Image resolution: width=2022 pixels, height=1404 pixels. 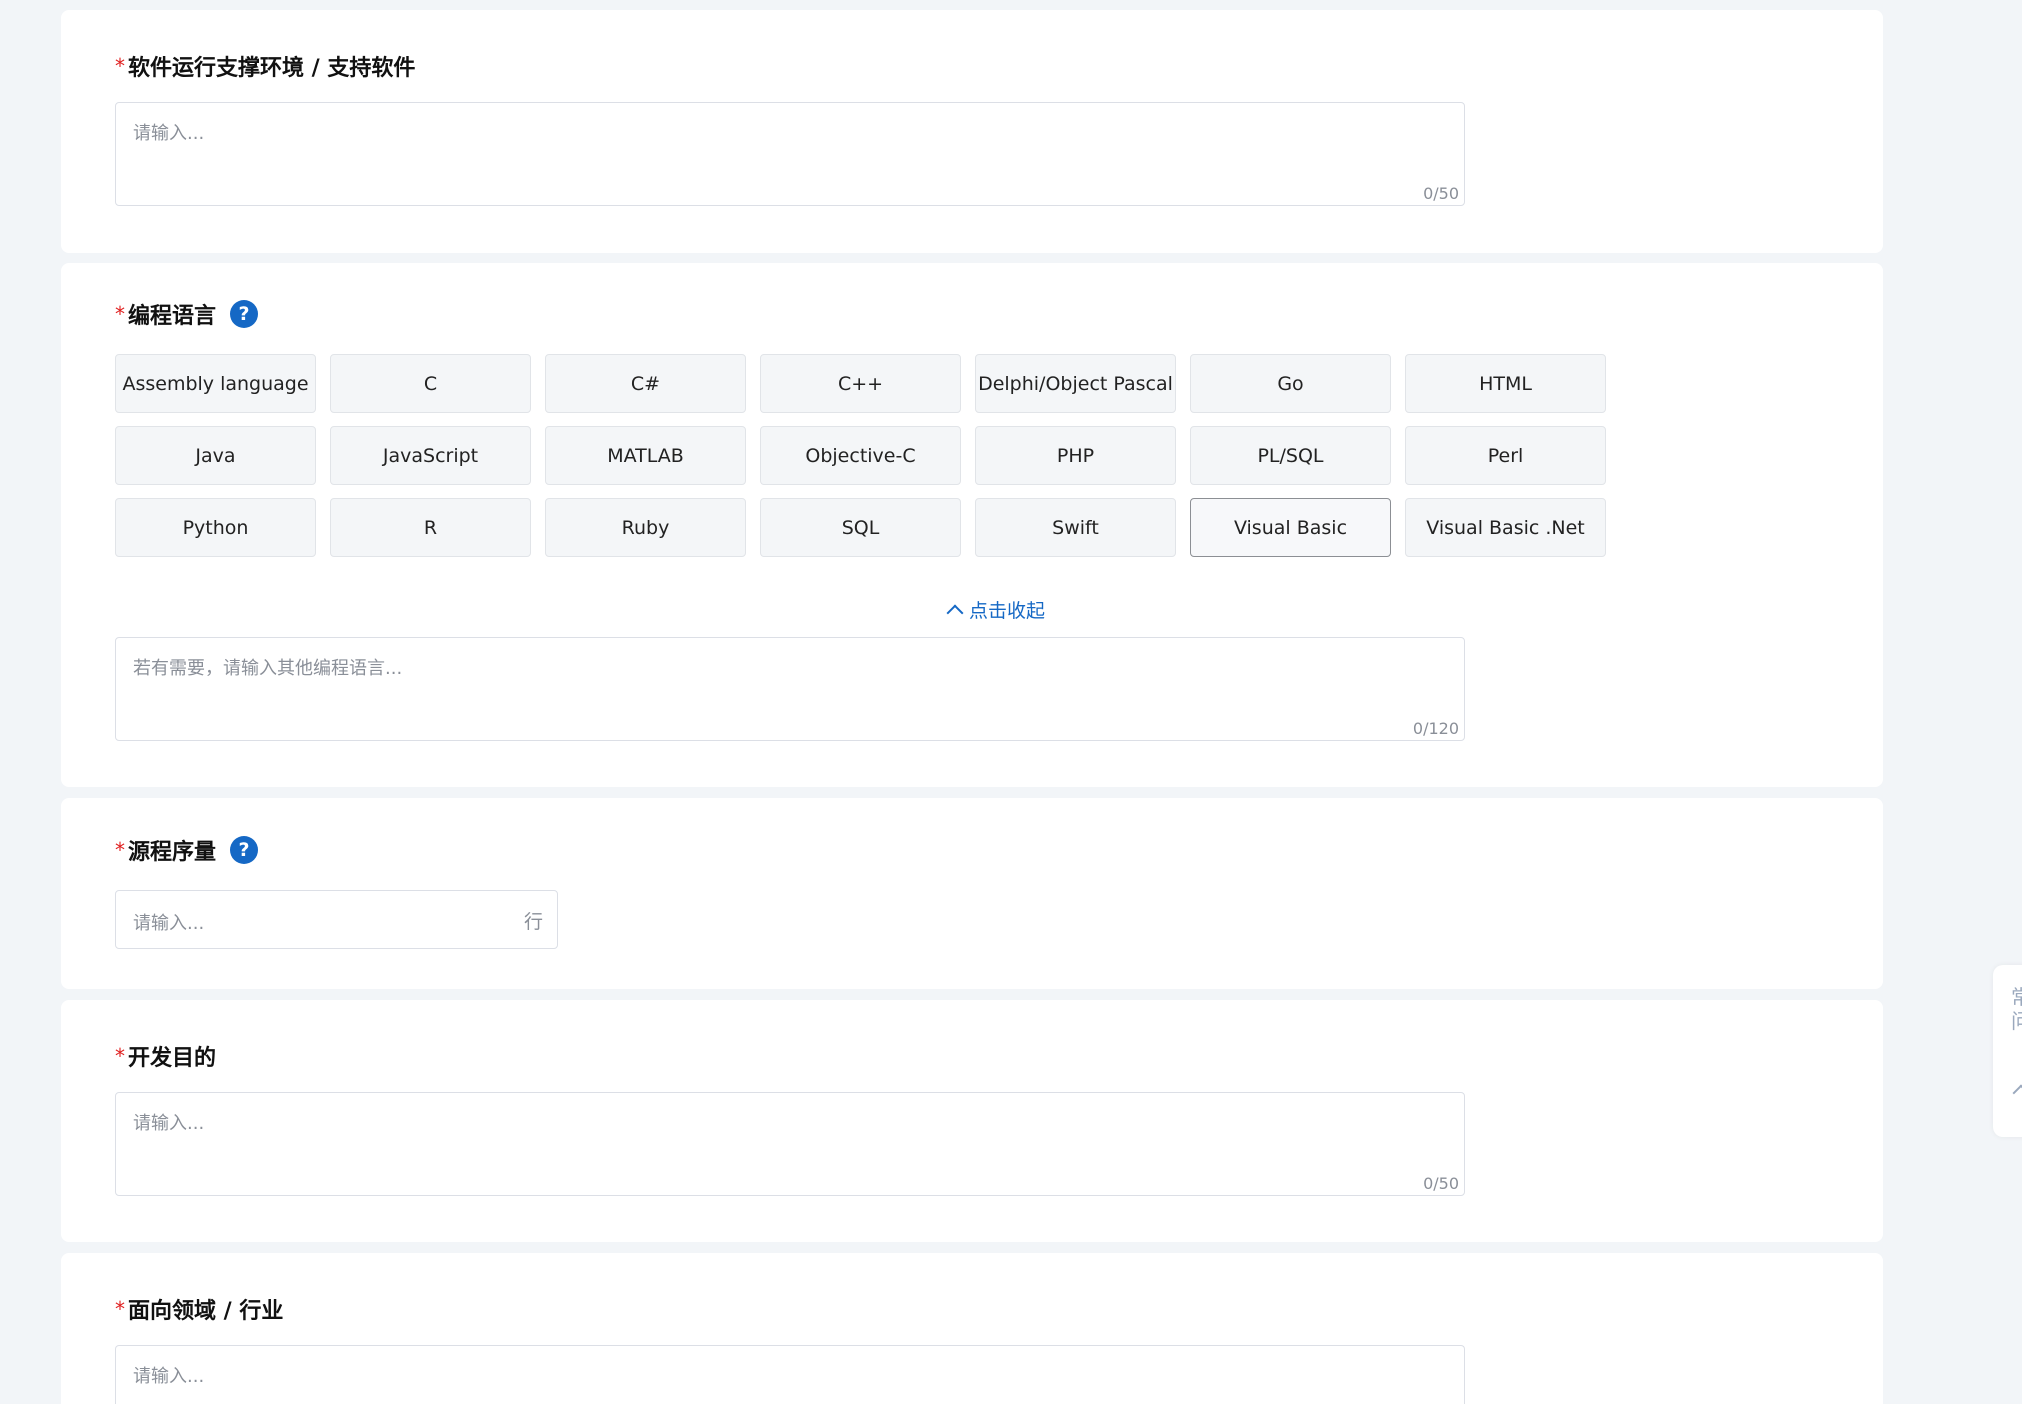 I want to click on language-option: Delphi/Object Pascal, so click(x=1075, y=383).